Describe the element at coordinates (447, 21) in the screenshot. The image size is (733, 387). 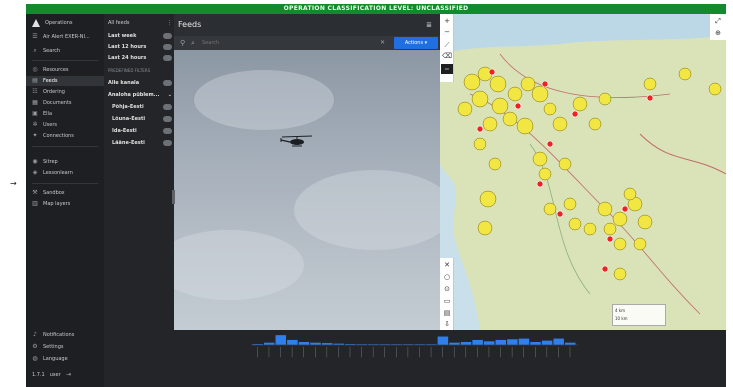
I see `zoom-in-icon: +` at that location.